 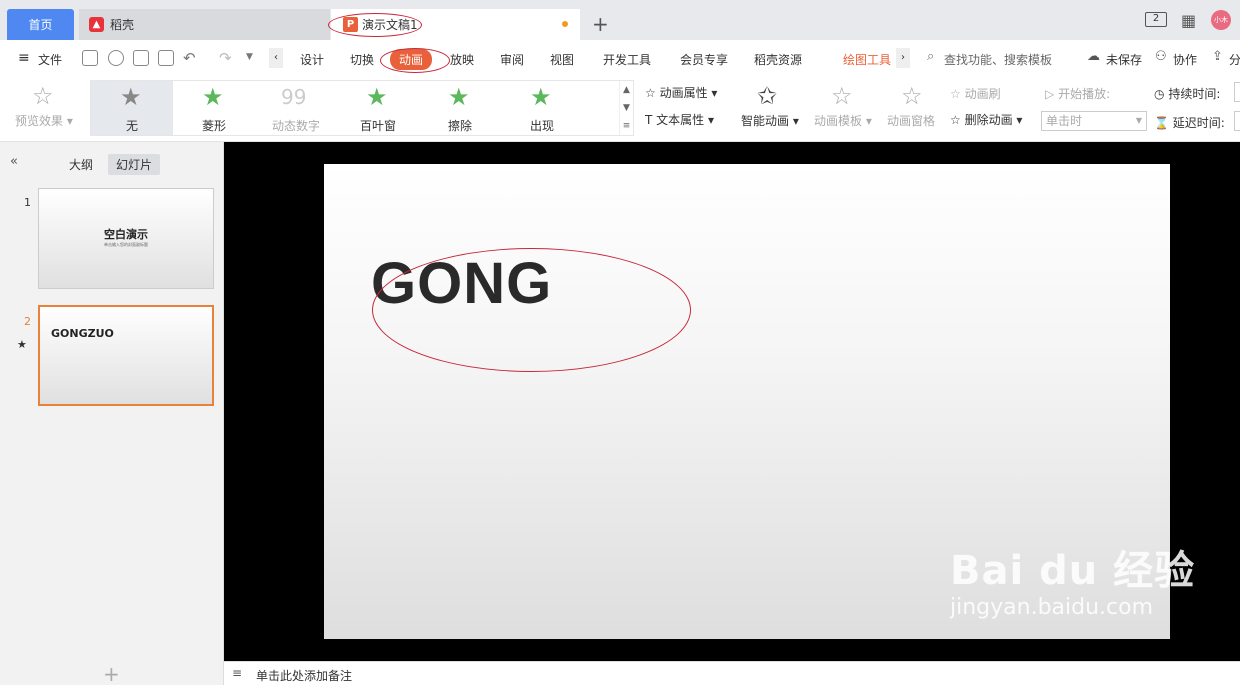 What do you see at coordinates (276, 58) in the screenshot?
I see `ribbon-scroll-left-button: ‹` at bounding box center [276, 58].